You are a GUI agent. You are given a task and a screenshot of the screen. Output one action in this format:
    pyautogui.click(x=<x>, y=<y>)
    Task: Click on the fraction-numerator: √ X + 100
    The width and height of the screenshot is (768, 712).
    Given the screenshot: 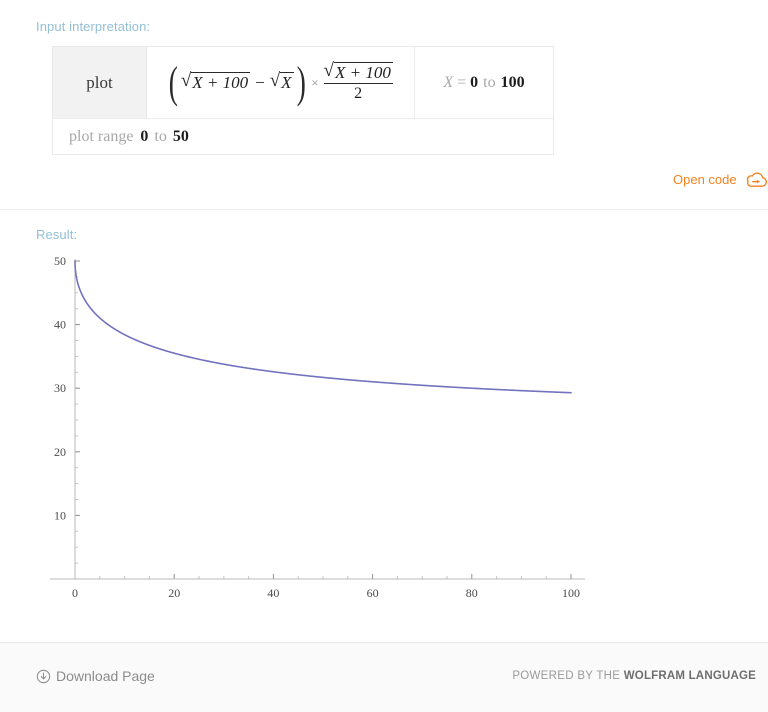 What is the action you would take?
    pyautogui.click(x=358, y=71)
    